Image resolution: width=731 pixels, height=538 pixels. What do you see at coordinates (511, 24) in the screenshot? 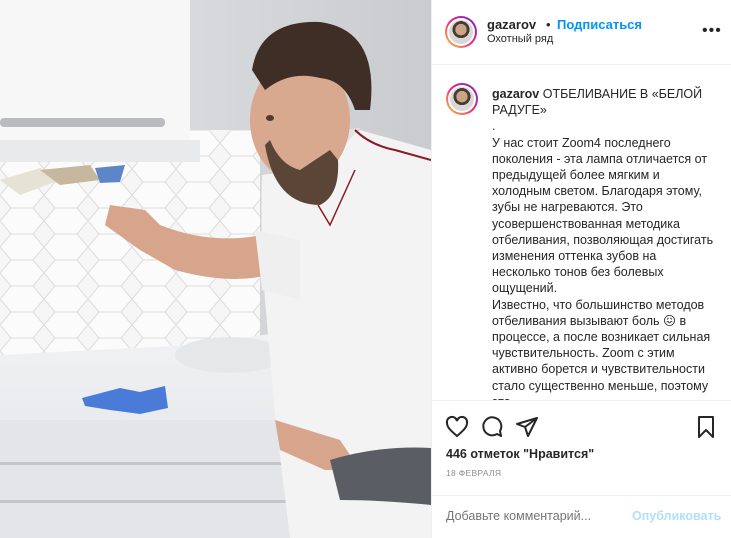
I see `header-username: gazarov` at bounding box center [511, 24].